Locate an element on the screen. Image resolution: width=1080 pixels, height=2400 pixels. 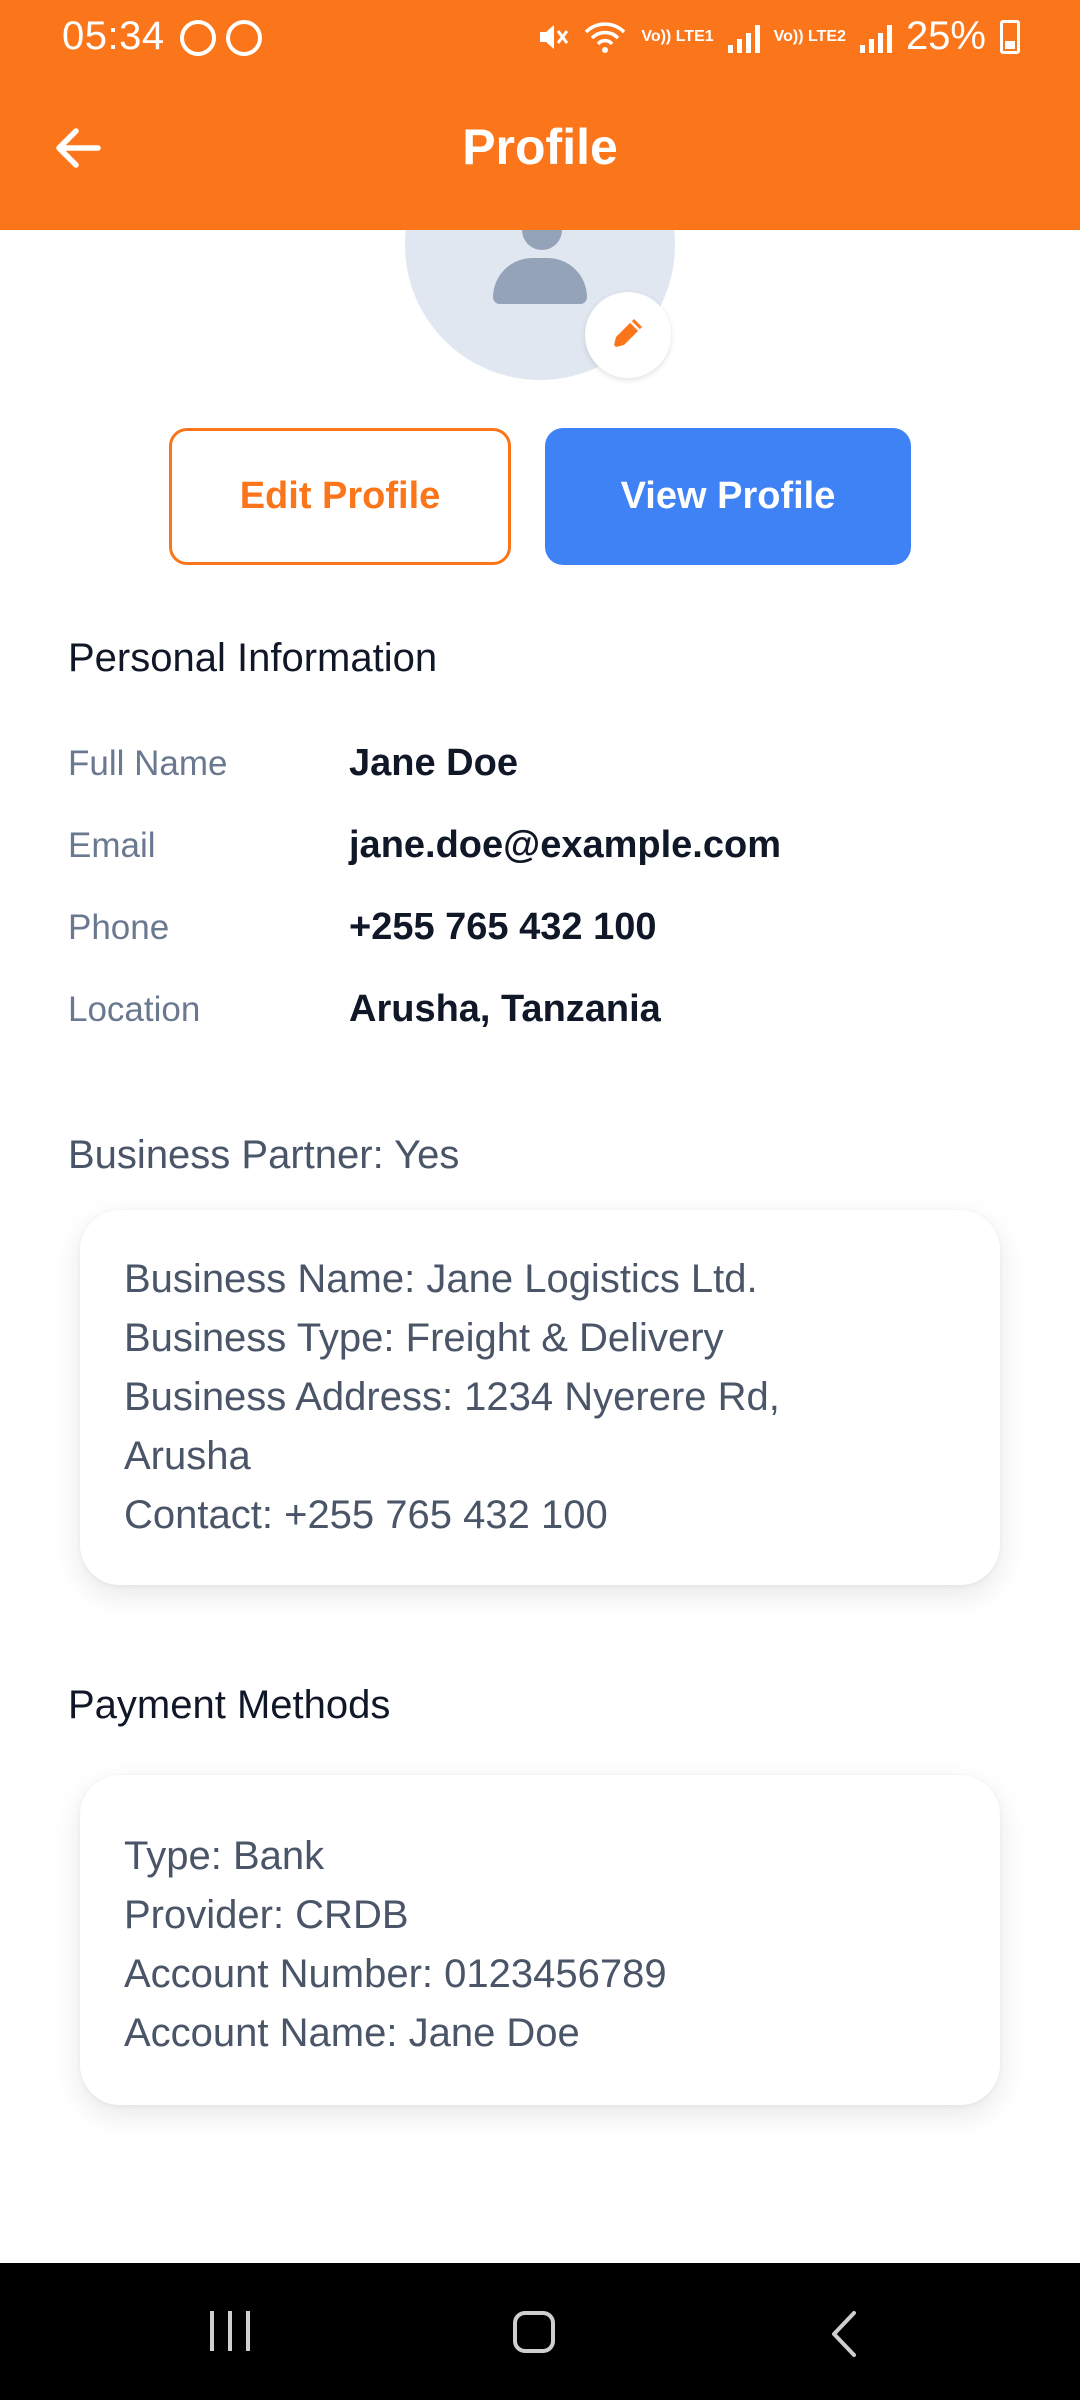
back-icon is located at coordinates (847, 2334).